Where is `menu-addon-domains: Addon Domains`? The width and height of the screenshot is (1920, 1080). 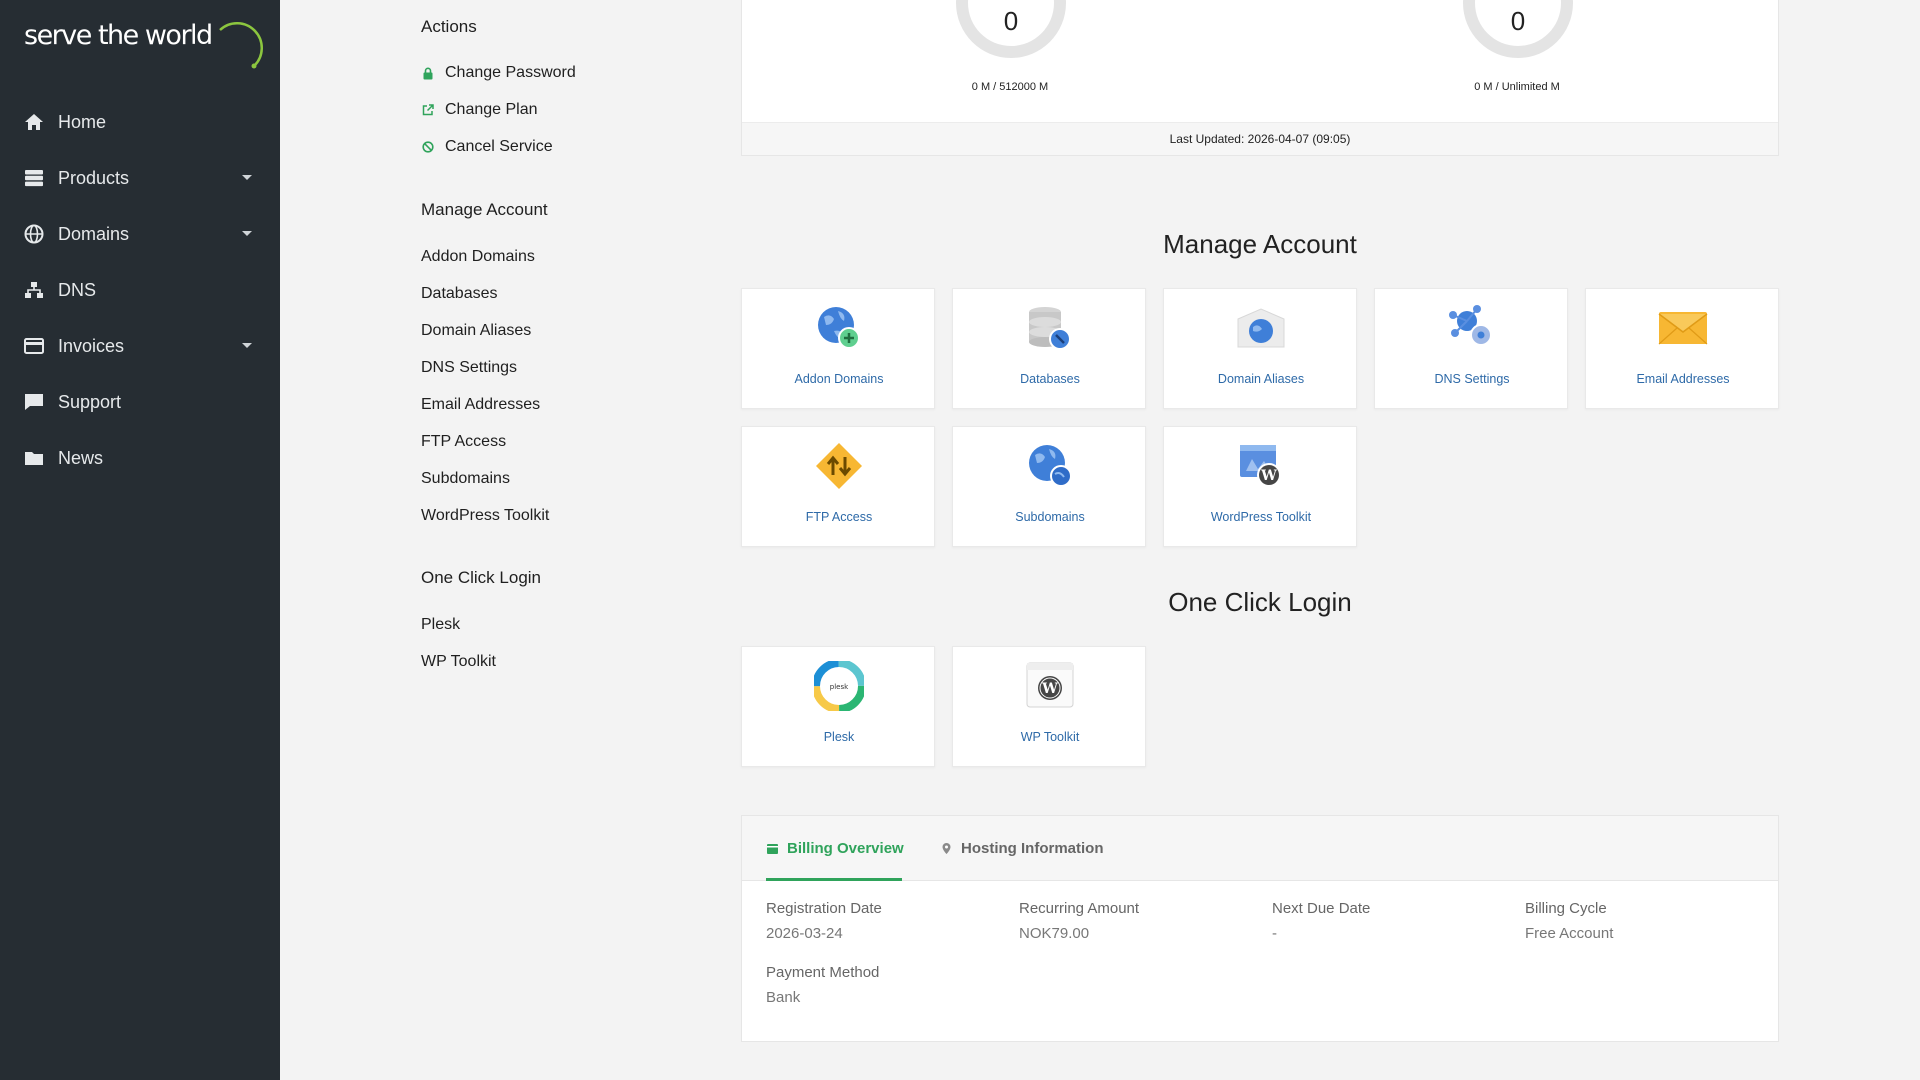 menu-addon-domains: Addon Domains is located at coordinates (478, 257).